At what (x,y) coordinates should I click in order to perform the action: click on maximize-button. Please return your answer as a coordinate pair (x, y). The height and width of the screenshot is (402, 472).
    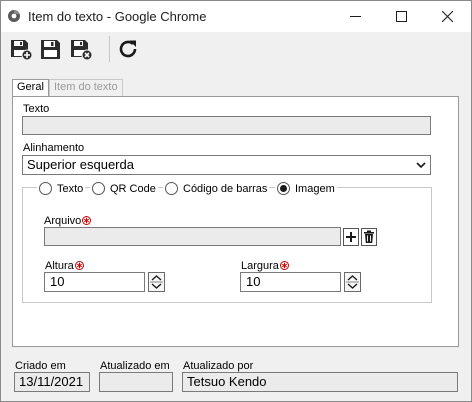
    Looking at the image, I should click on (402, 16).